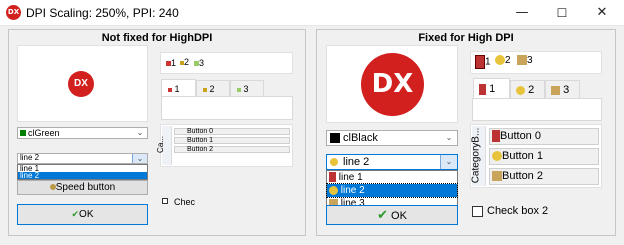  What do you see at coordinates (227, 108) in the screenshot?
I see `left-tab-page` at bounding box center [227, 108].